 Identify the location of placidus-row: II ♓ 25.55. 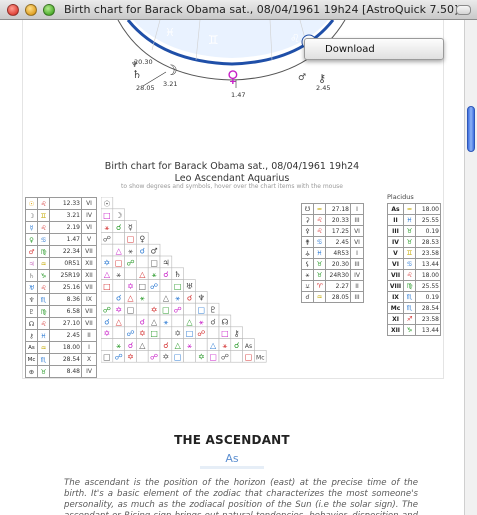
(414, 220).